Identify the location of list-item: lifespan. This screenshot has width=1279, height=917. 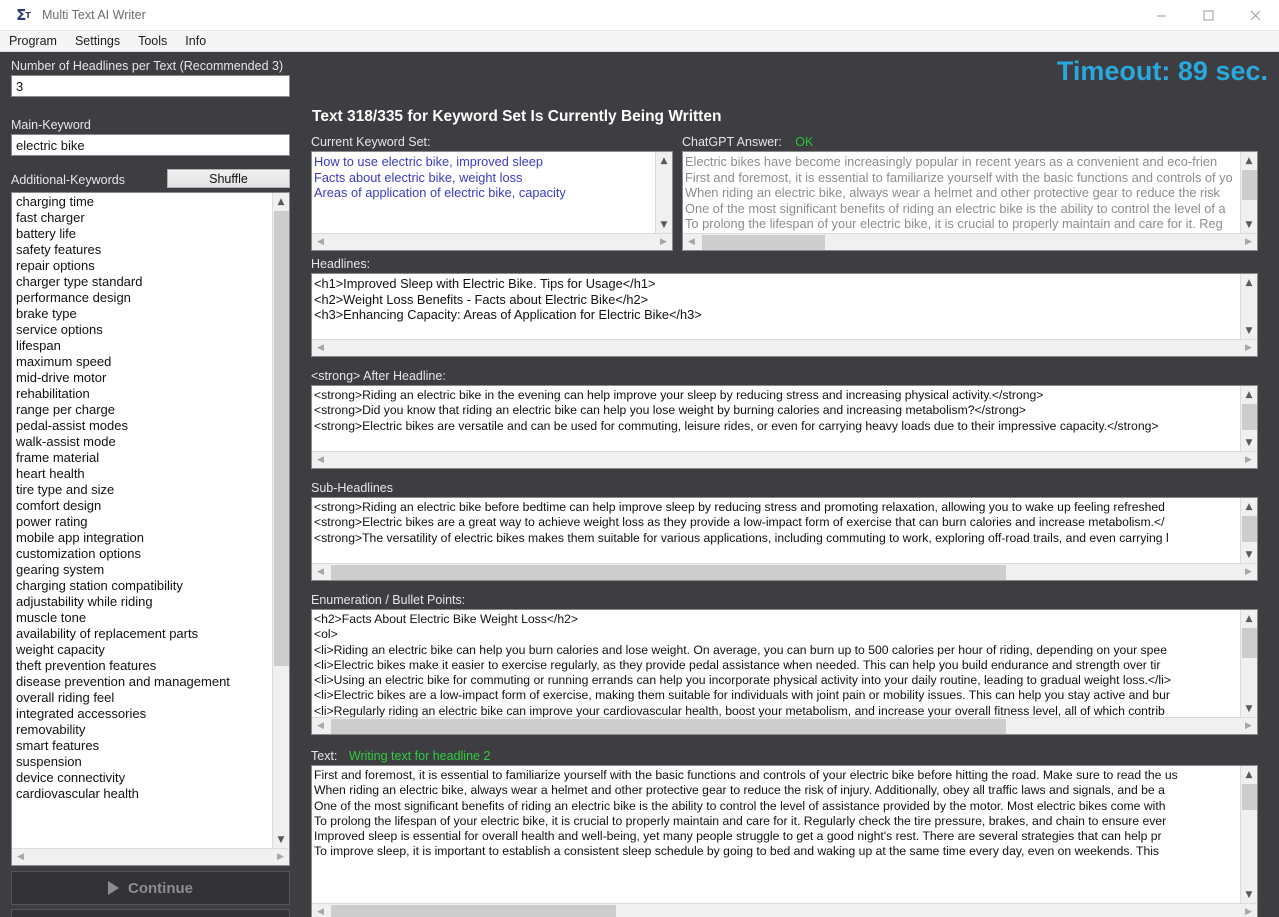
(142, 346).